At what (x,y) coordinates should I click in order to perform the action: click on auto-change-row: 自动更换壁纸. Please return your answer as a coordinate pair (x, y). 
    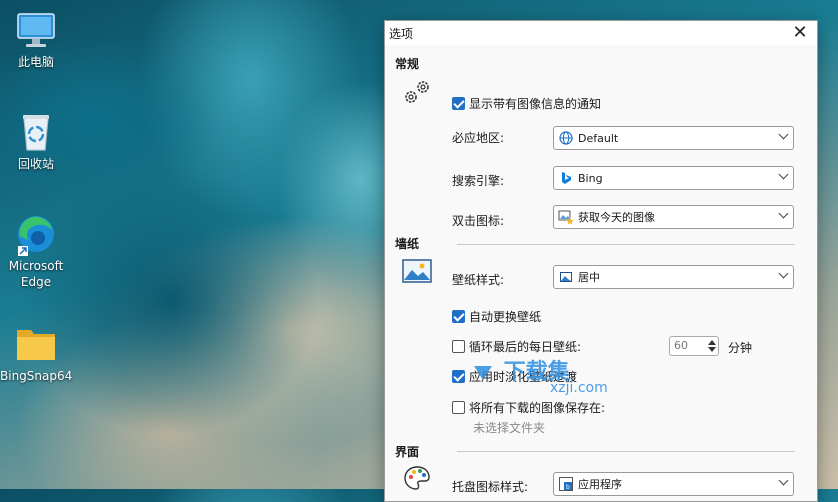
    Looking at the image, I should click on (496, 316).